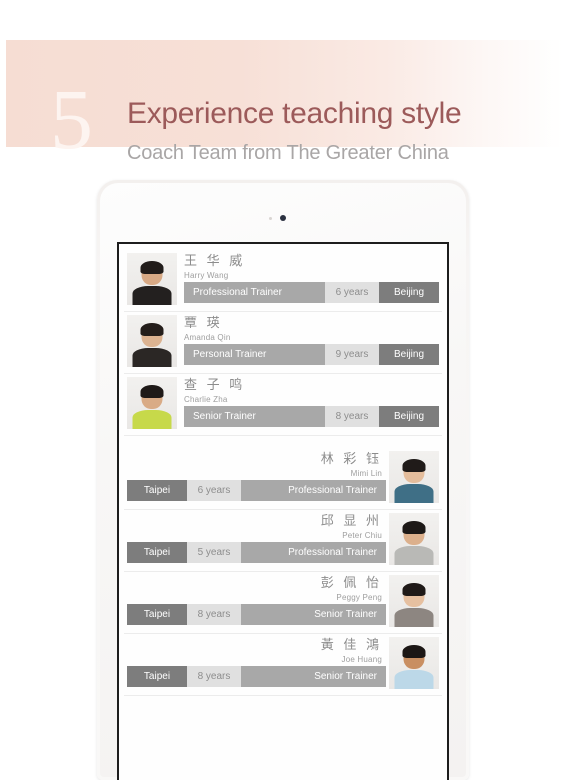 The height and width of the screenshot is (780, 563). I want to click on page-subtitle: Coach Team from The Greater China, so click(288, 153).